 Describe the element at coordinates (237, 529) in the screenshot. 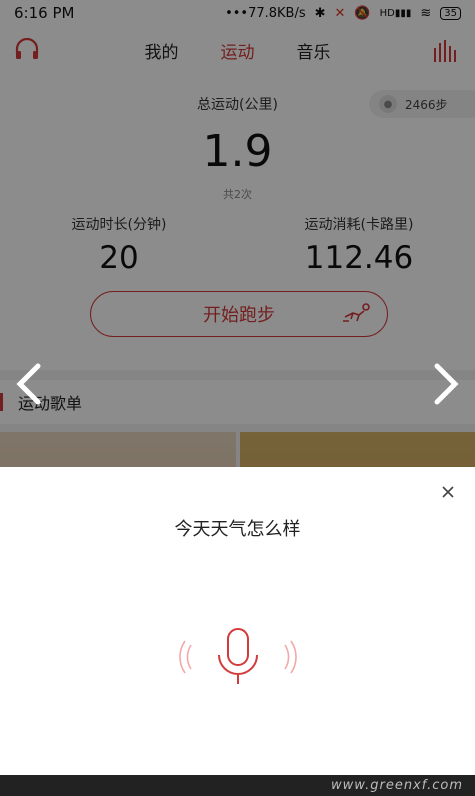

I see `voice-query-text: 今天天气怎么样` at that location.